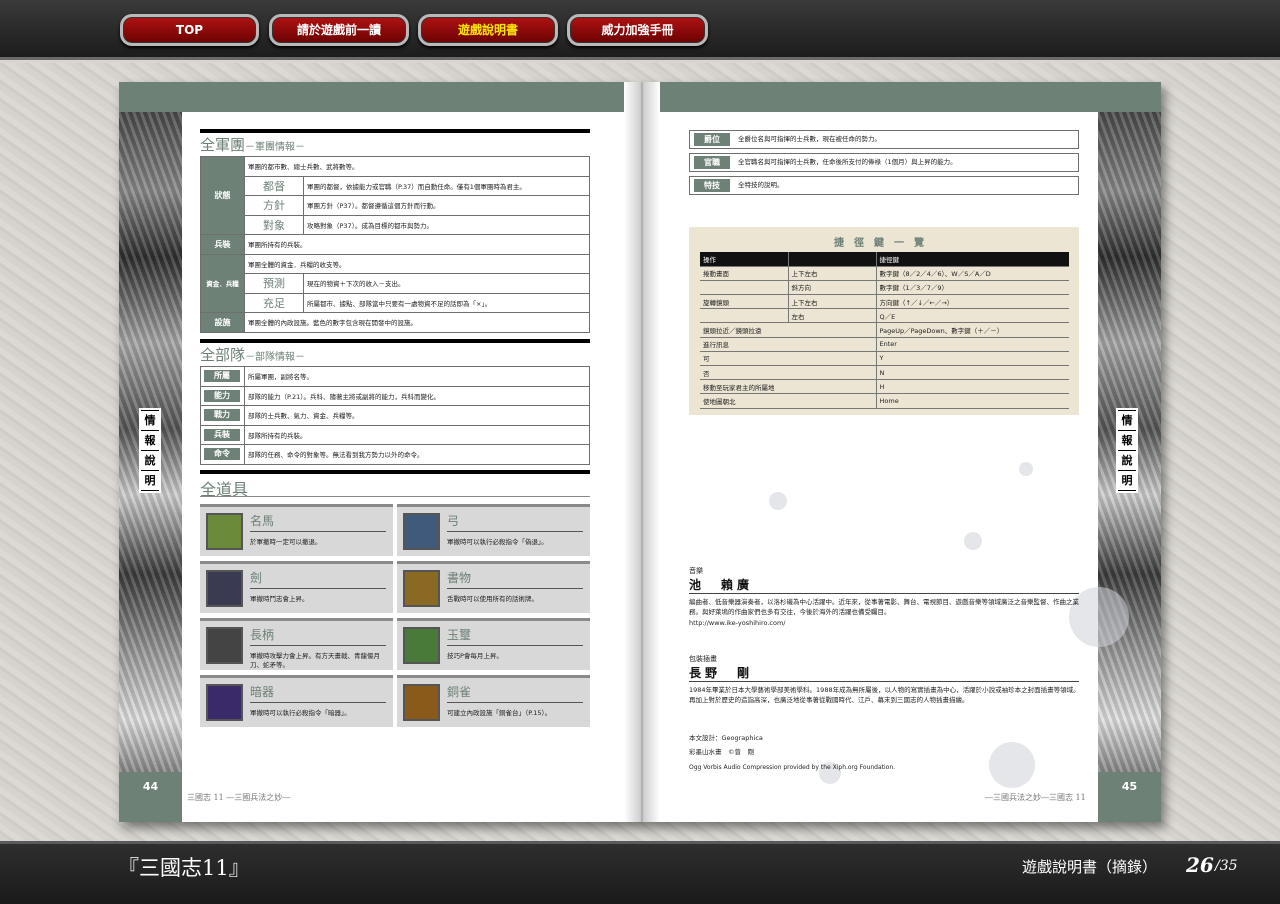 The image size is (1280, 904). What do you see at coordinates (296, 644) in the screenshot?
I see `item-card: 長柄 軍撤時攻擊力會上昇。有方天畫戟、青龍偃月刀、蛇矛等。` at bounding box center [296, 644].